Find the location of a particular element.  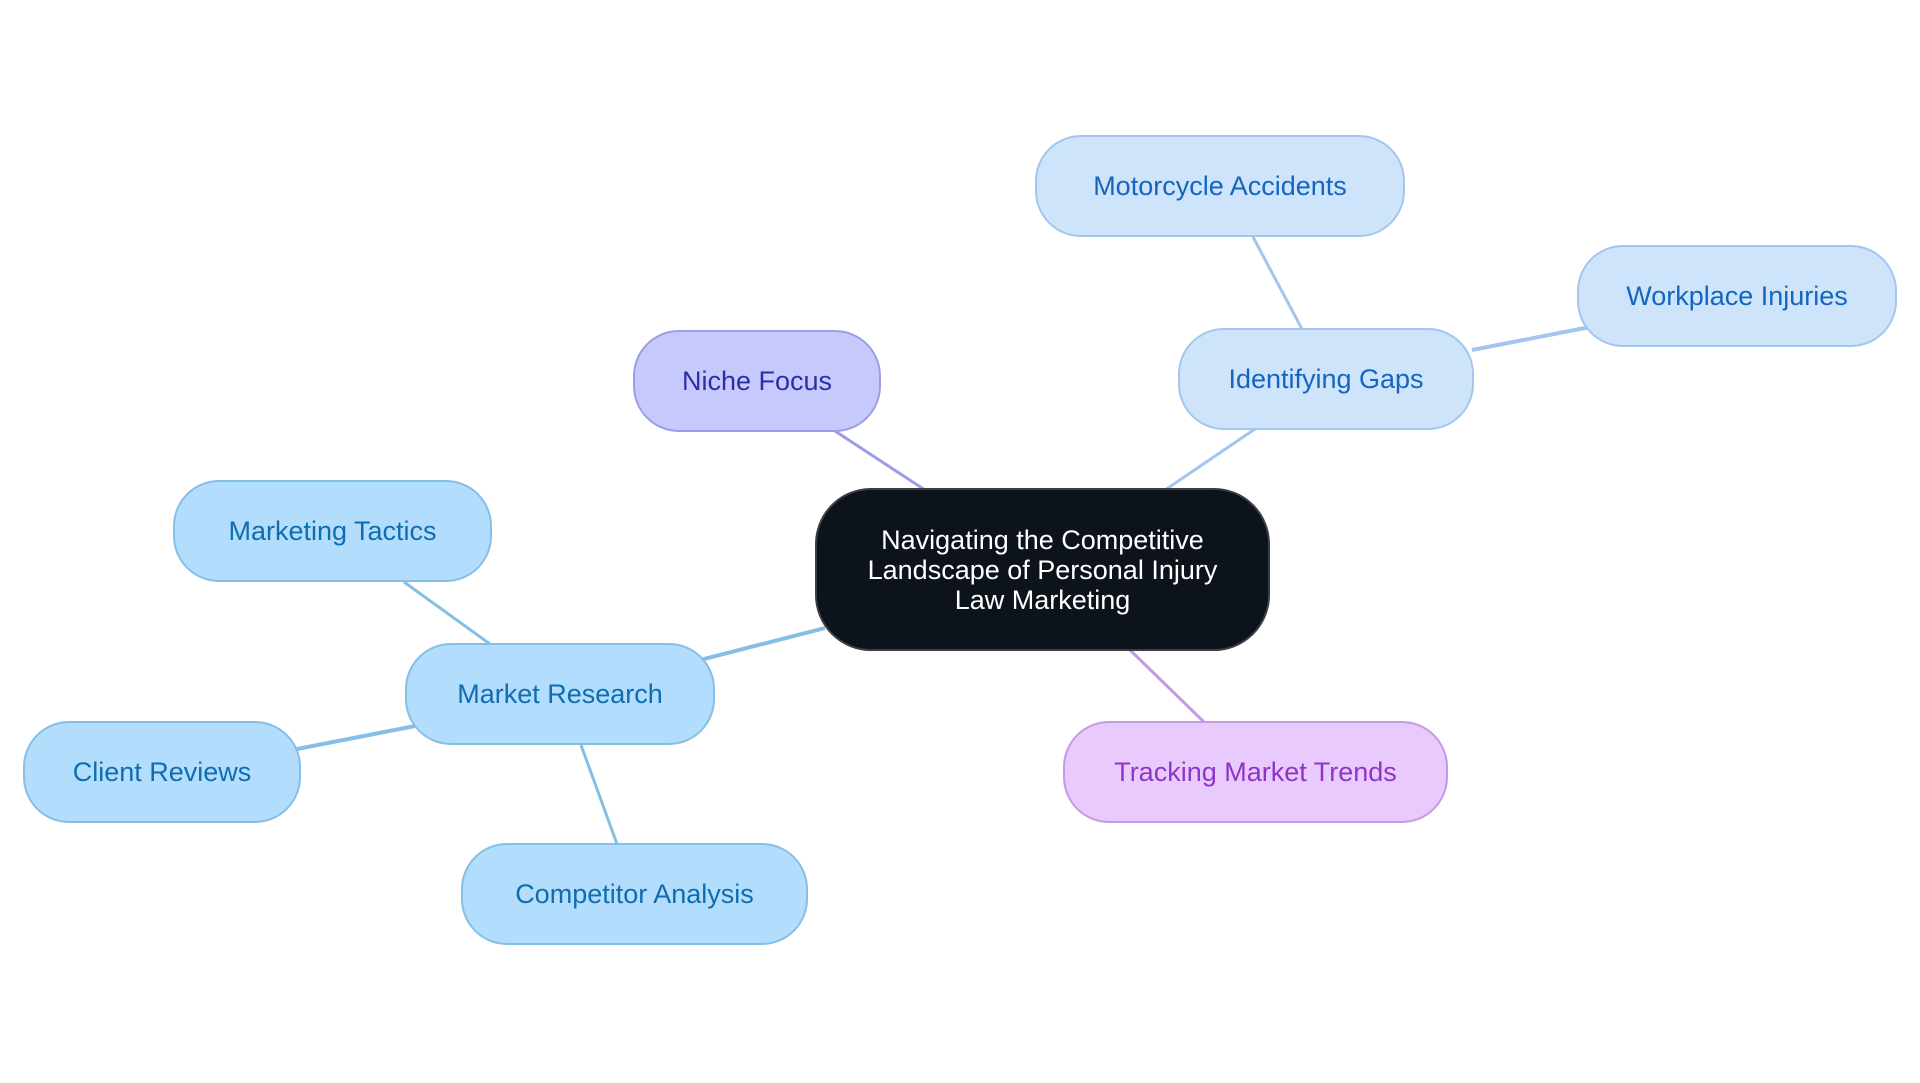

node-label: Identifying Gaps is located at coordinates (1326, 379).